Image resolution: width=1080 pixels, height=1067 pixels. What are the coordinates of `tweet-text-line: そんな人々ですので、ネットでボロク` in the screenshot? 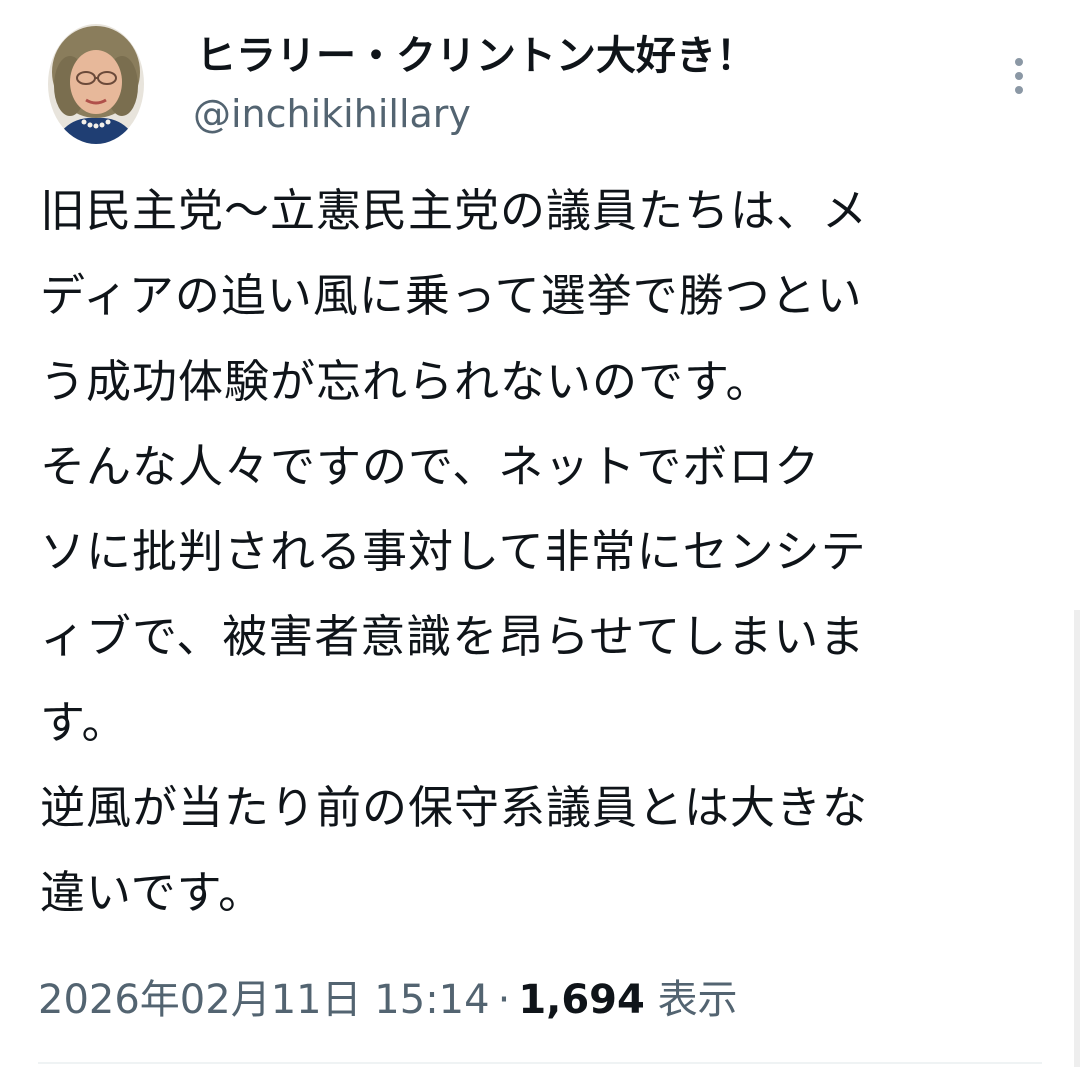 It's located at (430, 466).